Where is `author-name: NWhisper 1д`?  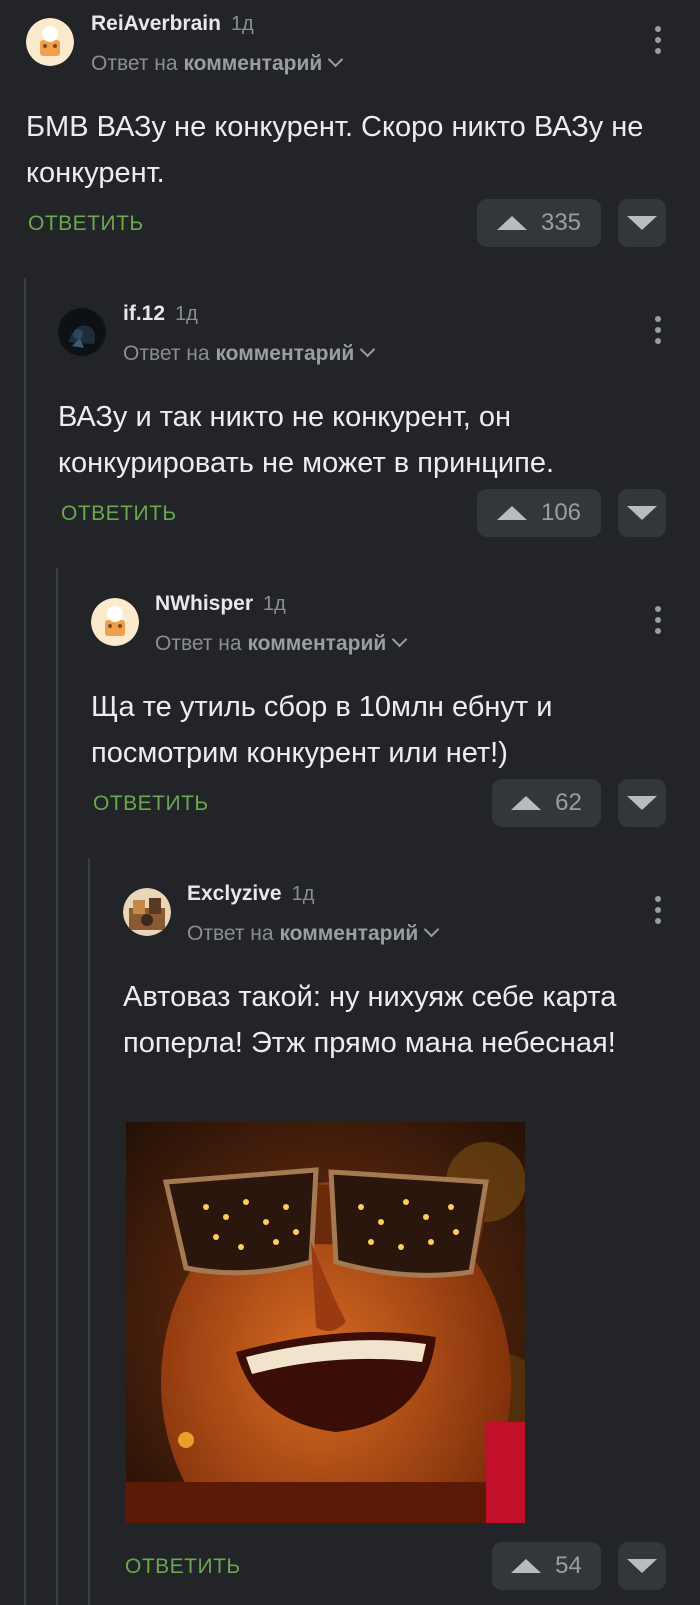 author-name: NWhisper 1д is located at coordinates (220, 604).